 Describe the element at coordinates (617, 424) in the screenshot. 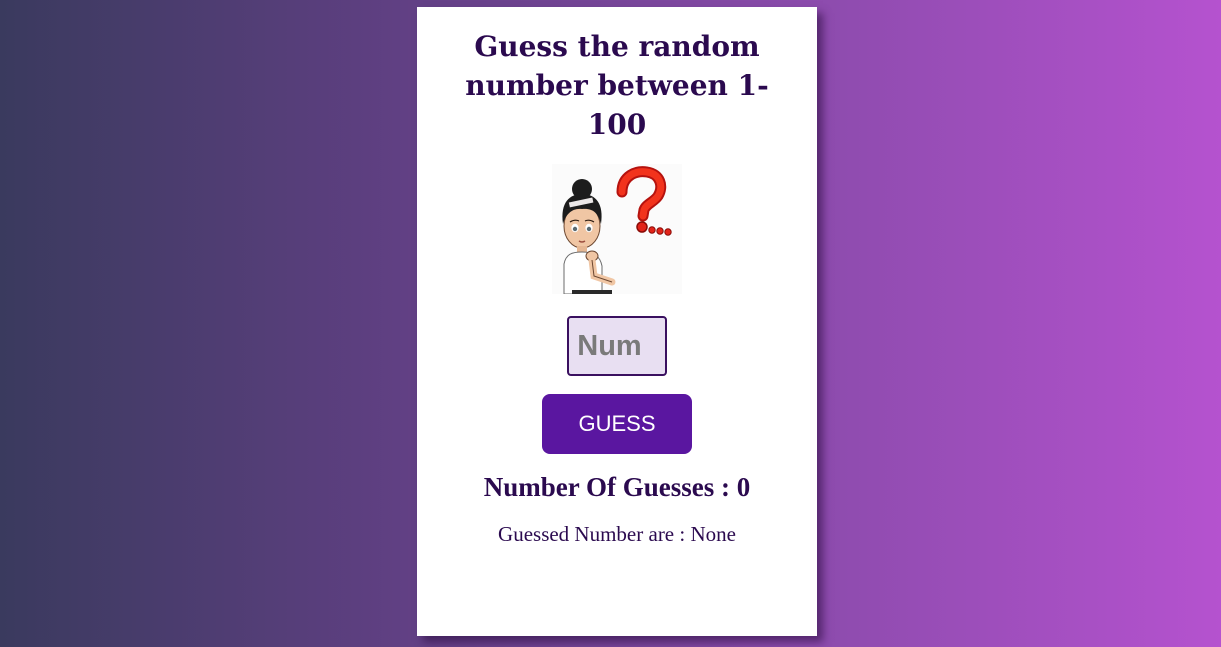

I see `guess-button: GUESS` at that location.